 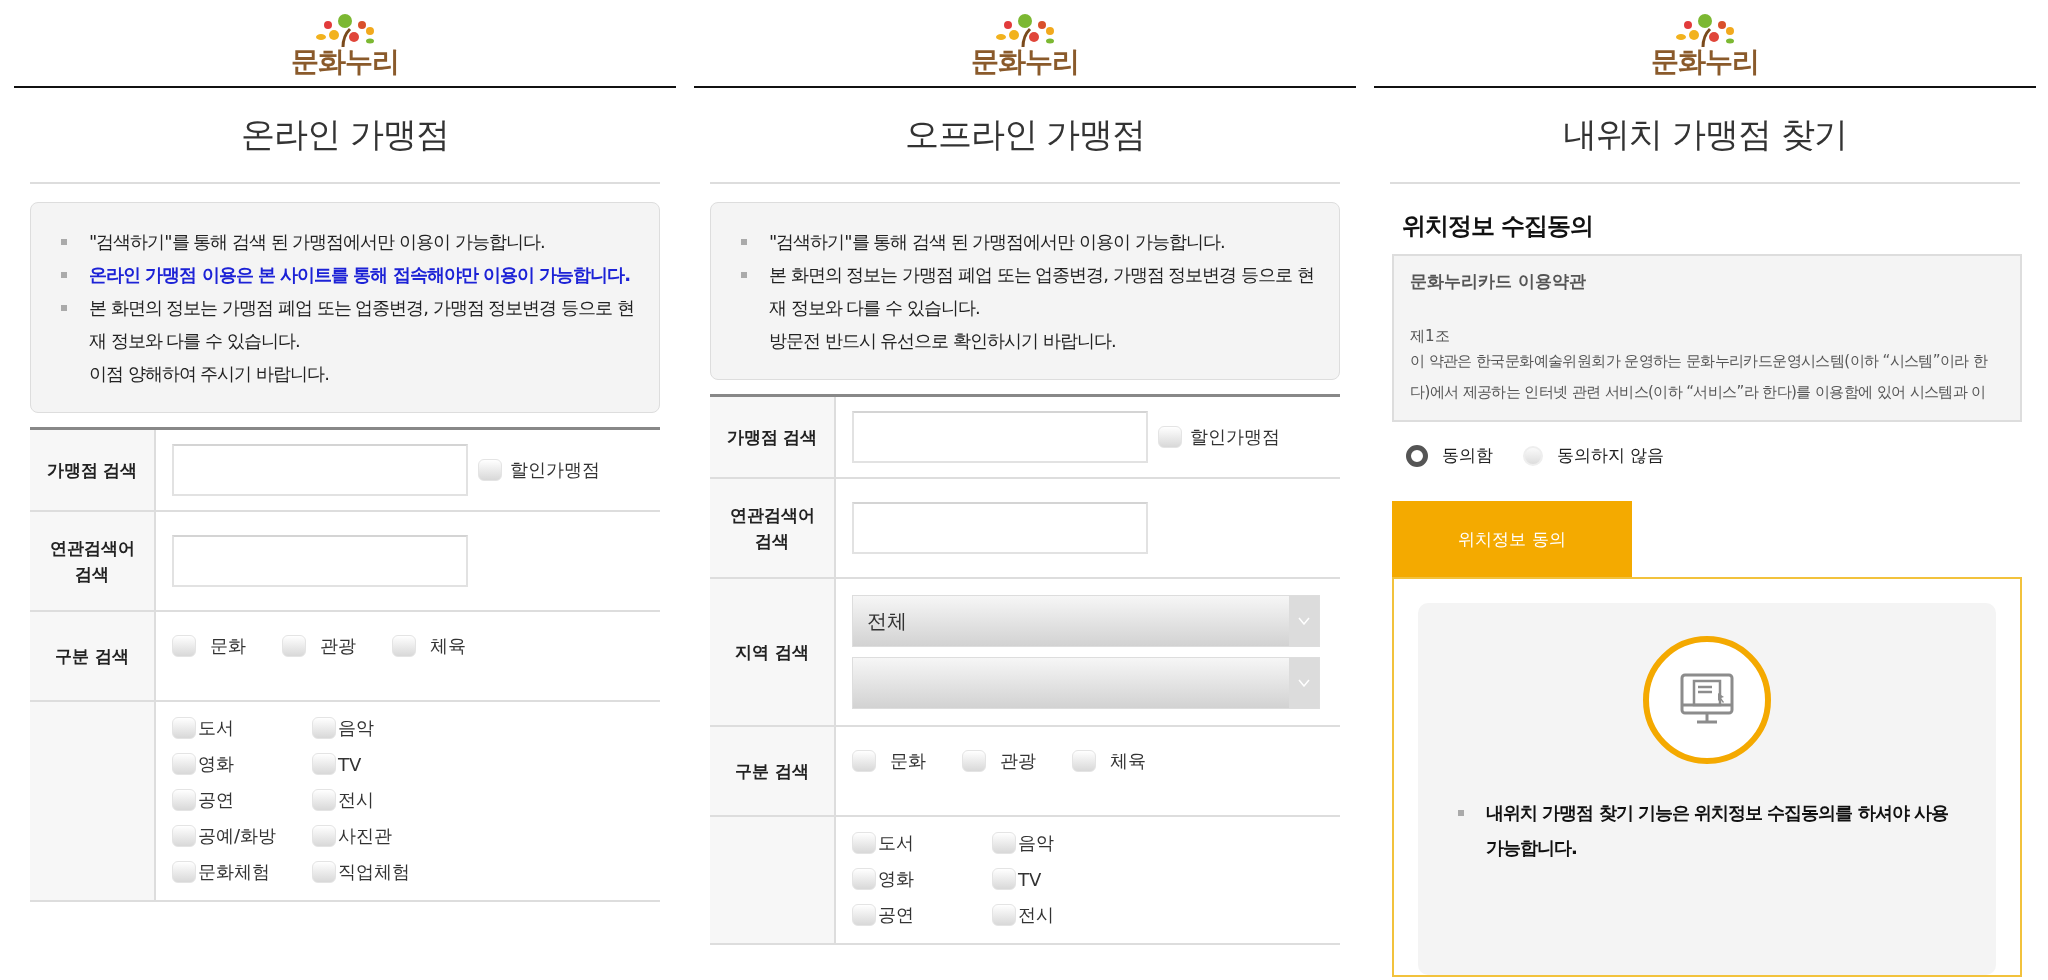 What do you see at coordinates (1025, 134) in the screenshot?
I see `page-title: 오프라인 가맹점` at bounding box center [1025, 134].